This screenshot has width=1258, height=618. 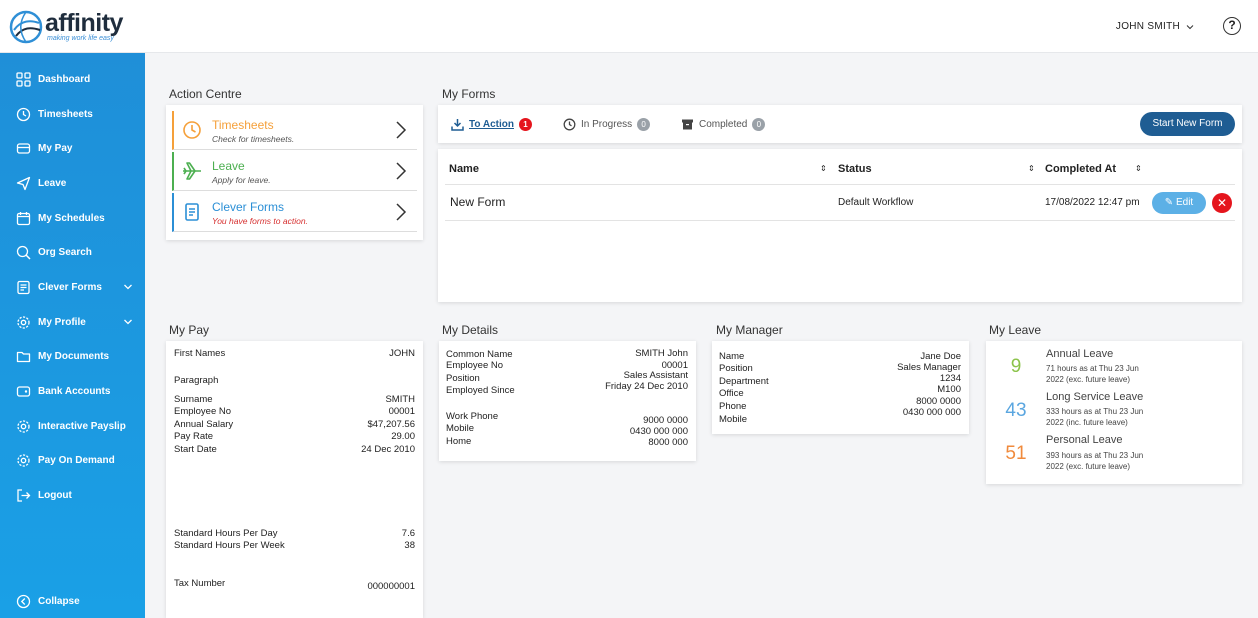 What do you see at coordinates (469, 94) in the screenshot?
I see `my-forms-title: My Forms` at bounding box center [469, 94].